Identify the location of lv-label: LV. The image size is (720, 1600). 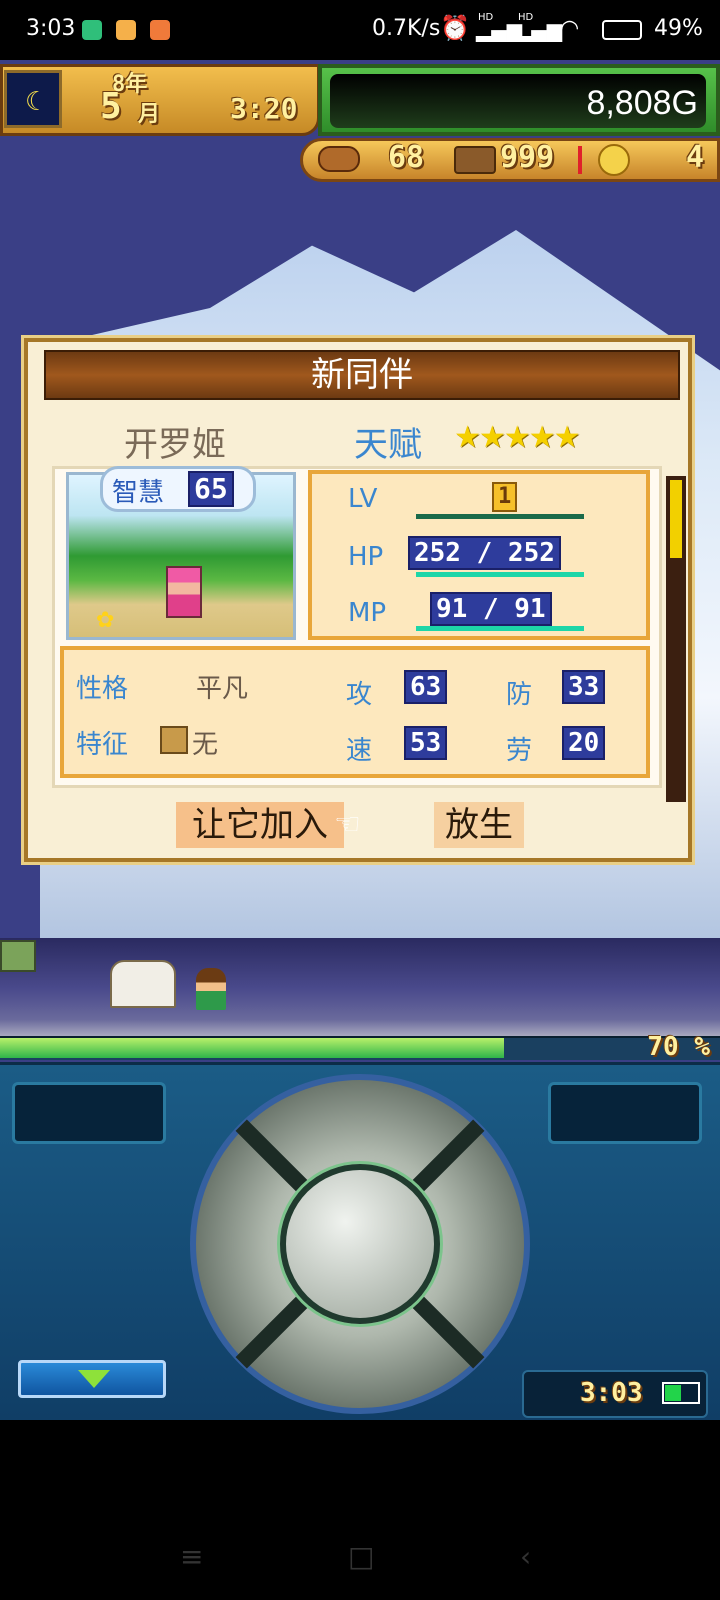
(363, 499).